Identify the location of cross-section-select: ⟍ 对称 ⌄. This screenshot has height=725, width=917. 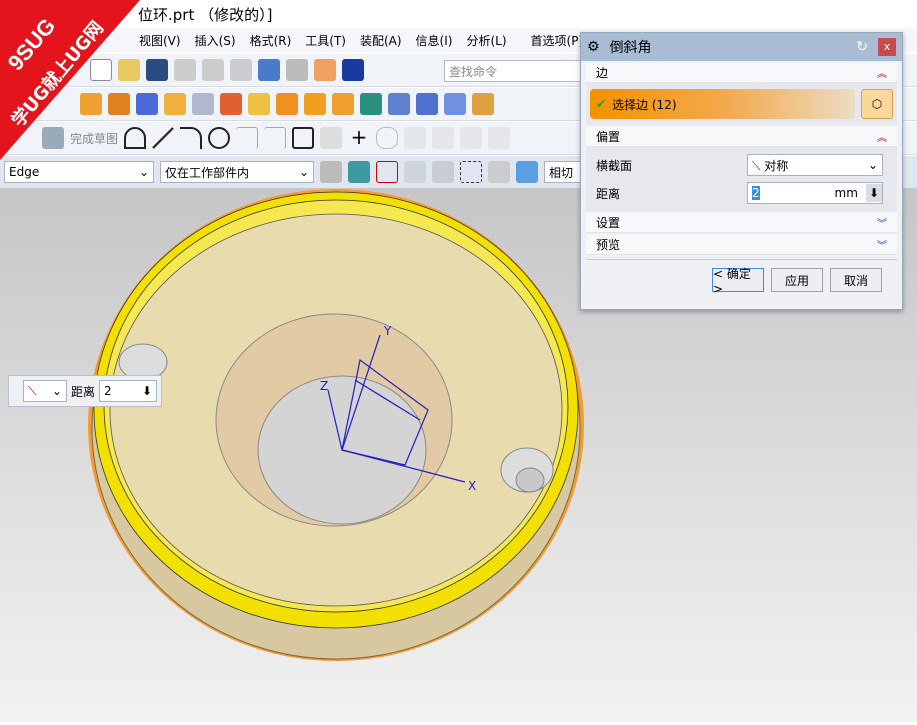
(815, 165).